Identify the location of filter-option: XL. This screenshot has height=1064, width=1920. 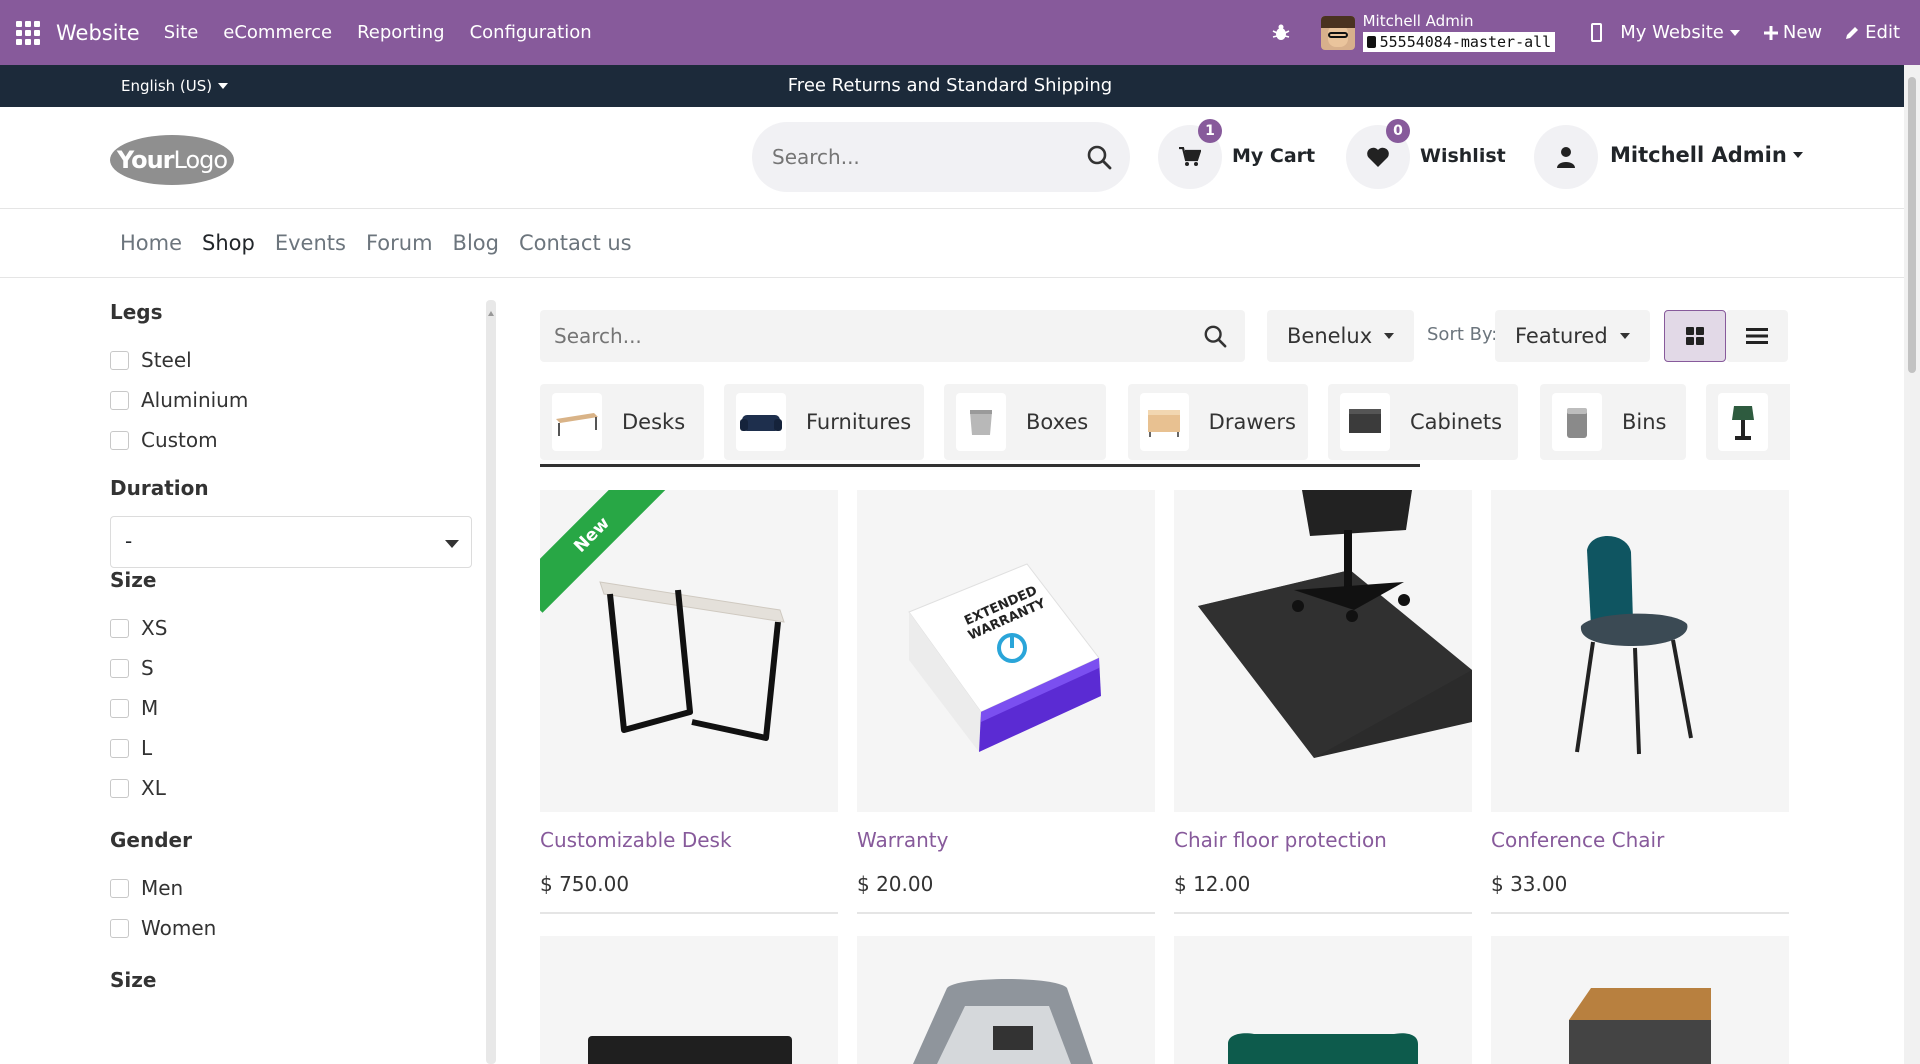
(293, 788).